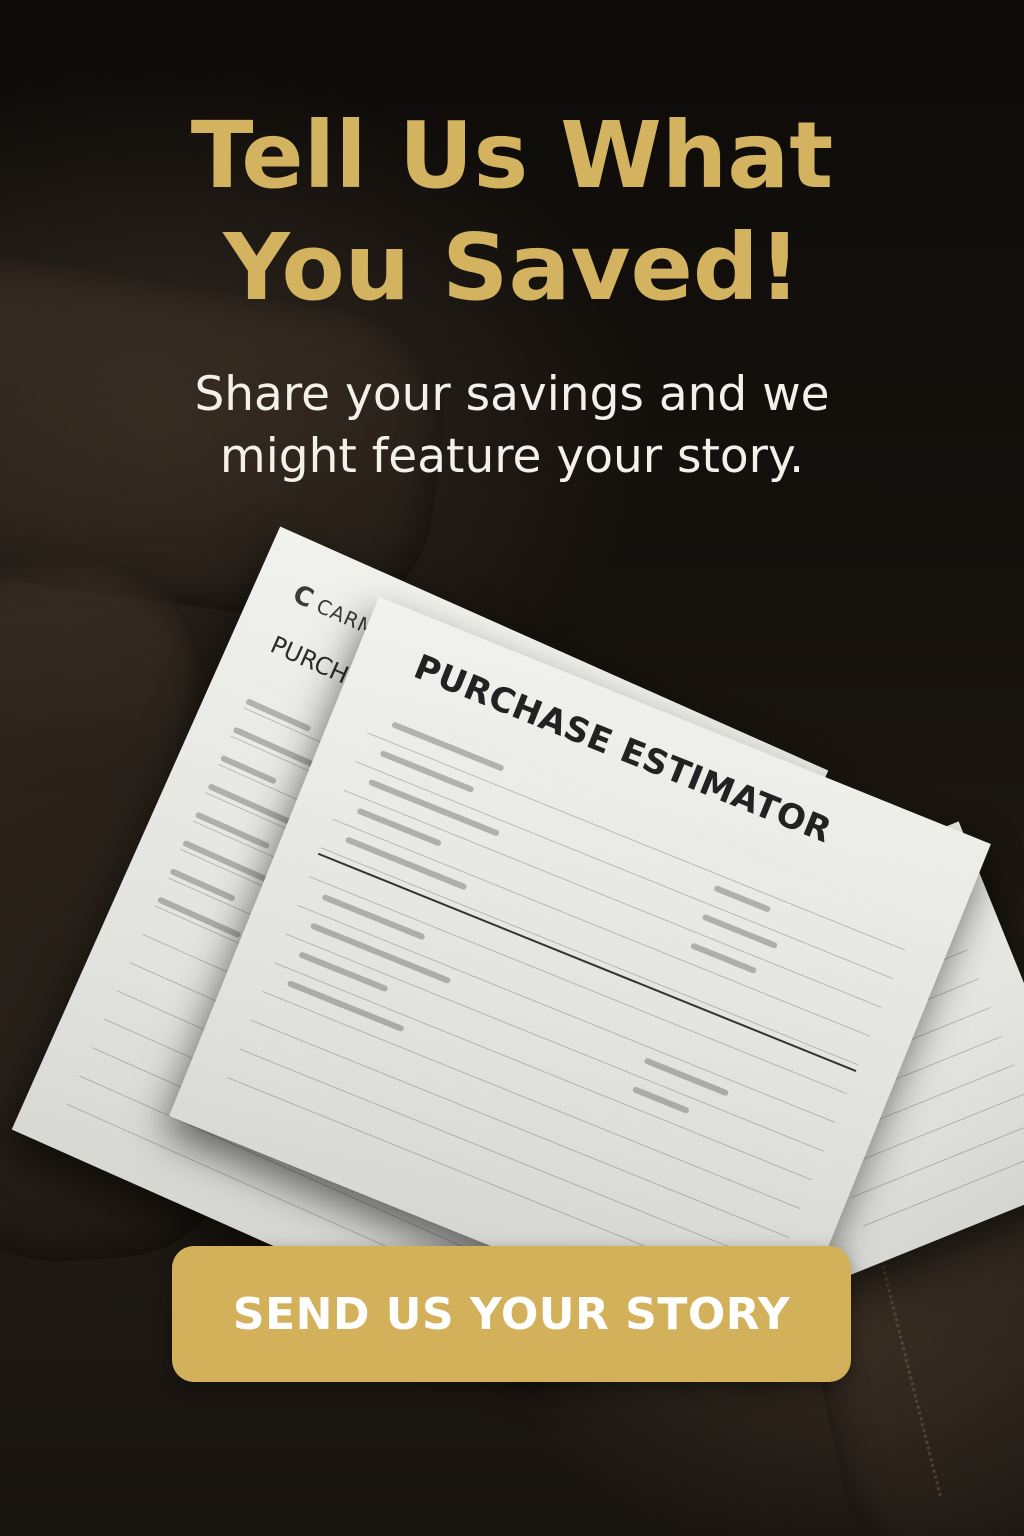  Describe the element at coordinates (512, 267) in the screenshot. I see `headline-line-2: You Saved!` at that location.